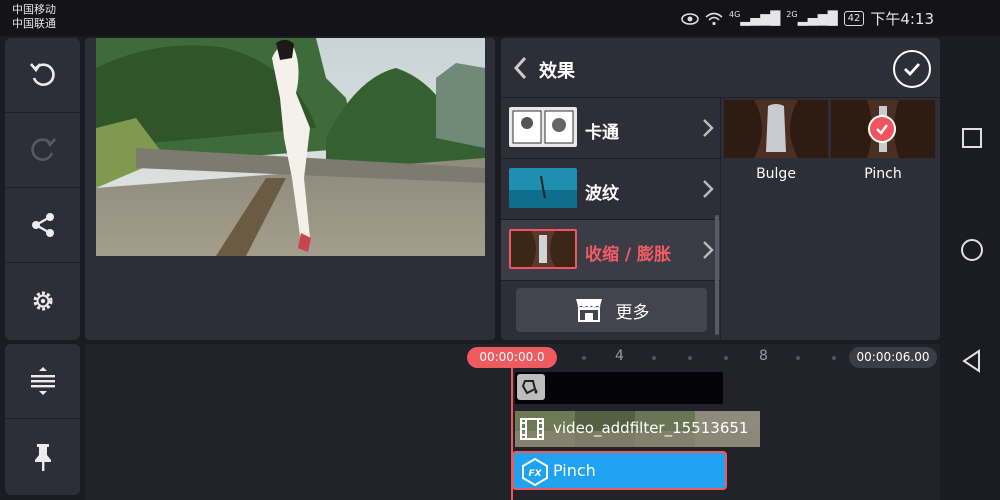 The width and height of the screenshot is (1000, 500). What do you see at coordinates (619, 470) in the screenshot?
I see `fx-track-clip: FX Pinch` at bounding box center [619, 470].